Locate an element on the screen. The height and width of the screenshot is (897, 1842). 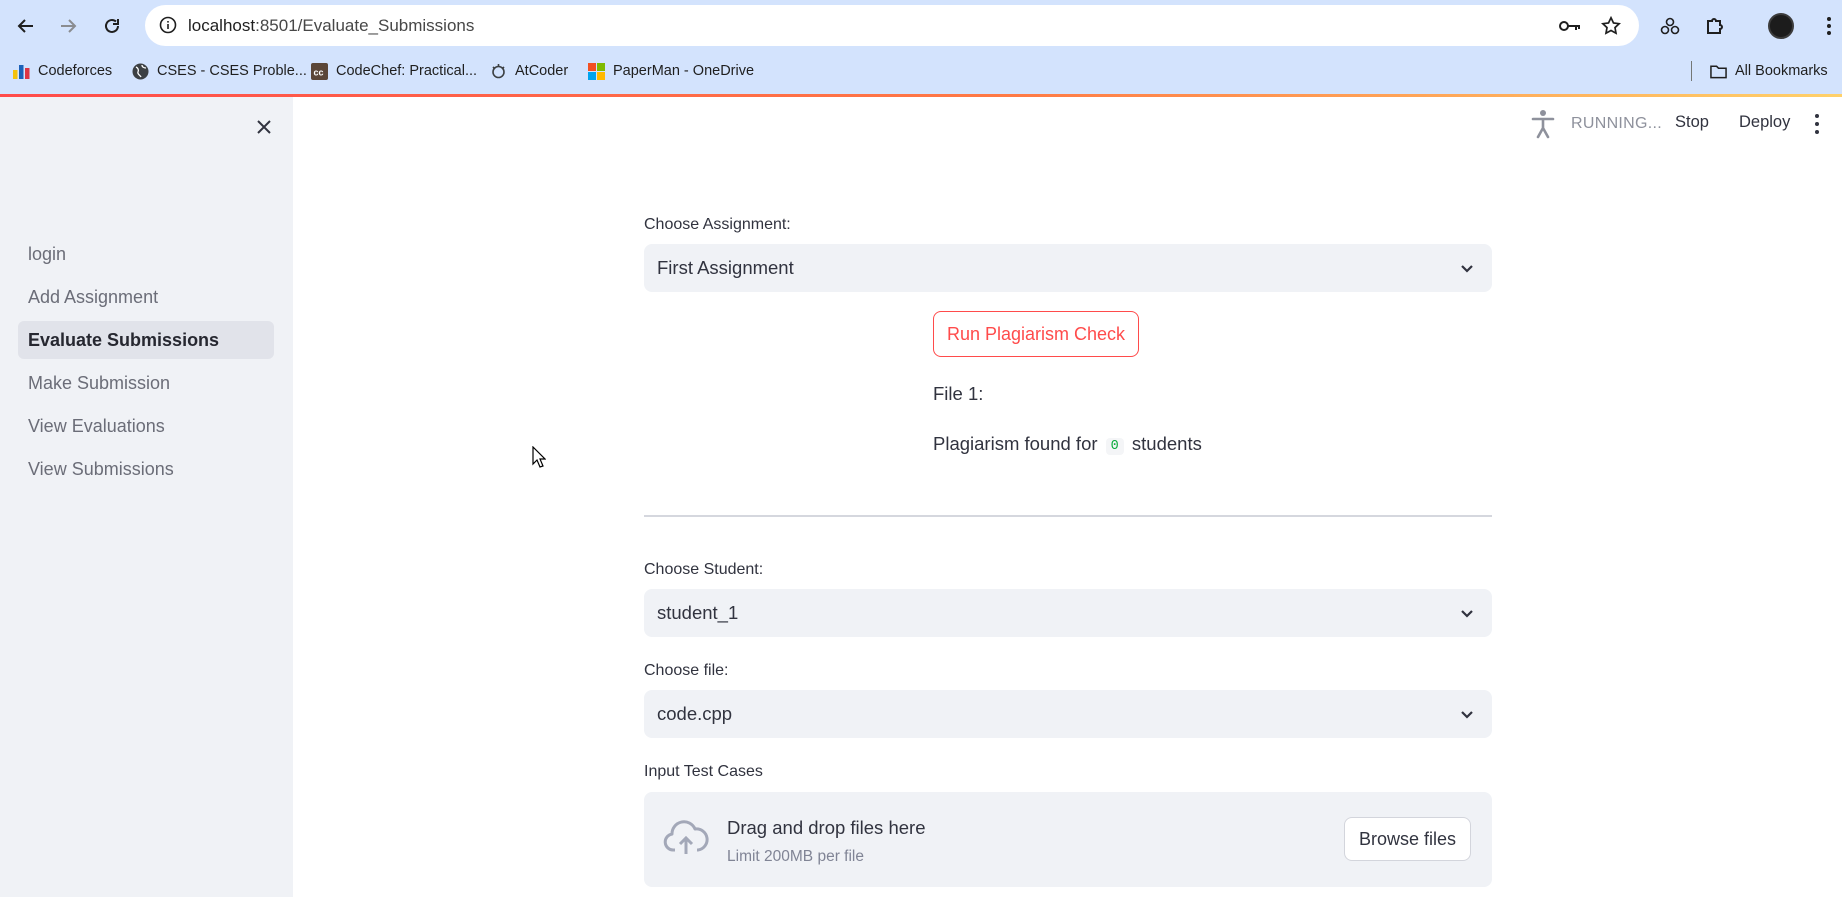
mouse-cursor-icon is located at coordinates (539, 457).